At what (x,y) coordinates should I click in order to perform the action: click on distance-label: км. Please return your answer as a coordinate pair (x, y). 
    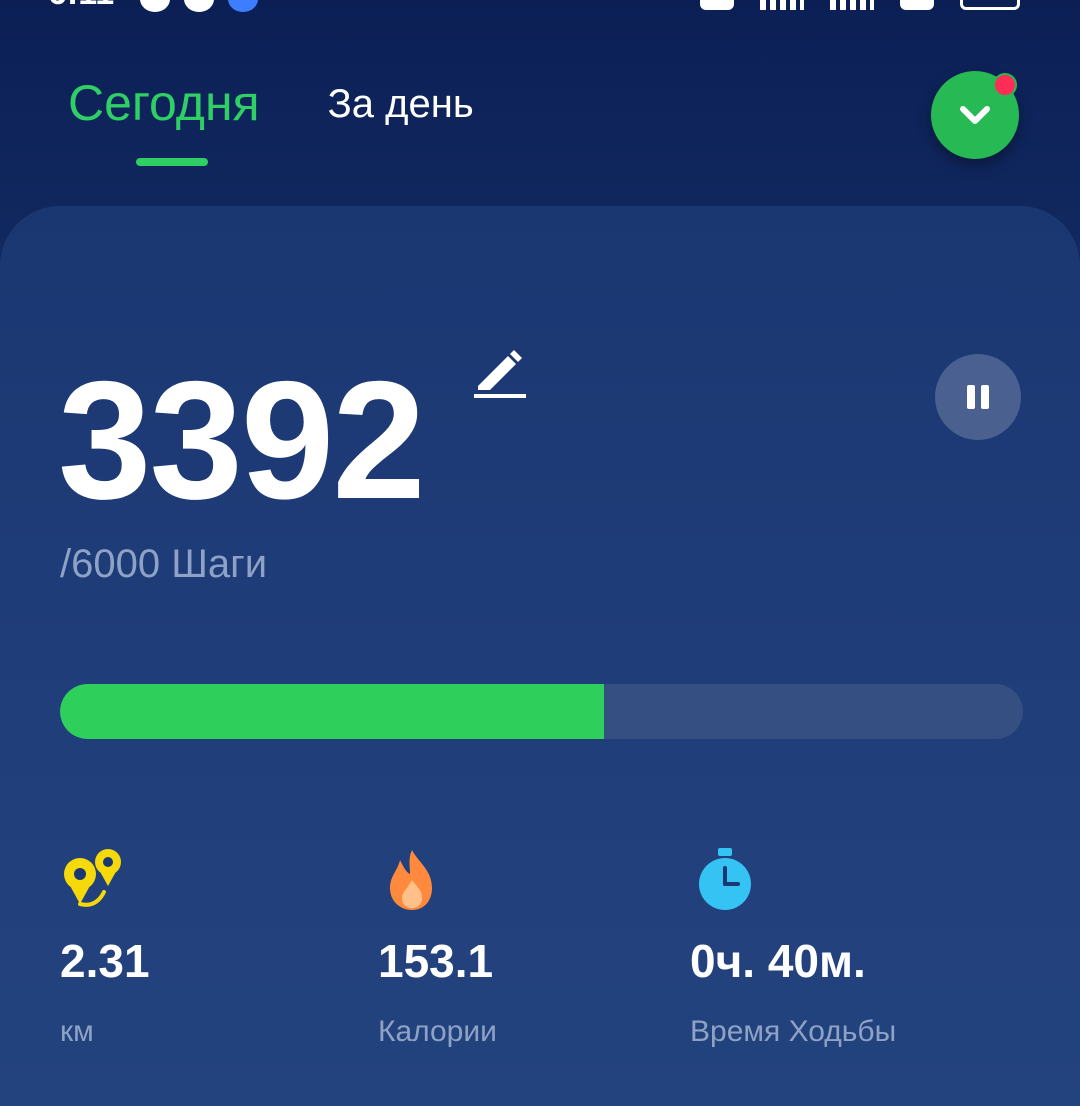
    Looking at the image, I should click on (77, 1031).